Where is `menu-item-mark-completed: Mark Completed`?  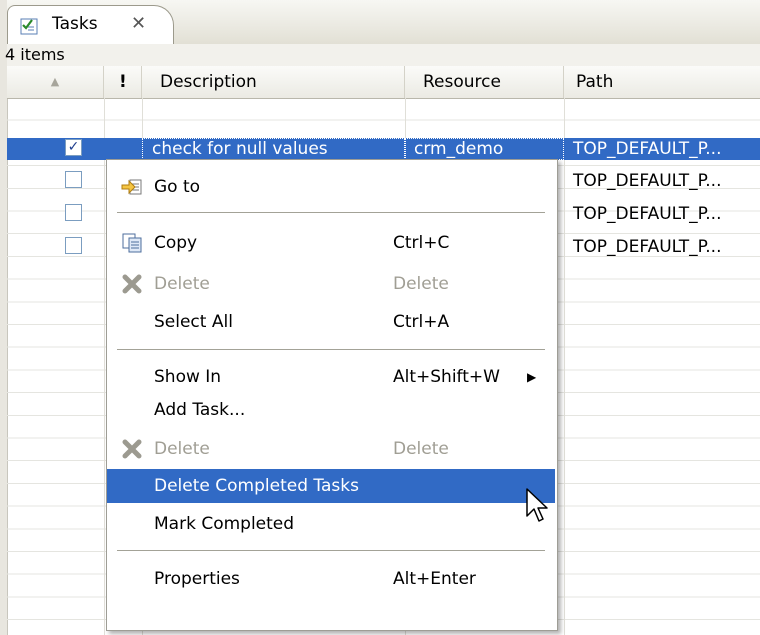 menu-item-mark-completed: Mark Completed is located at coordinates (331, 524).